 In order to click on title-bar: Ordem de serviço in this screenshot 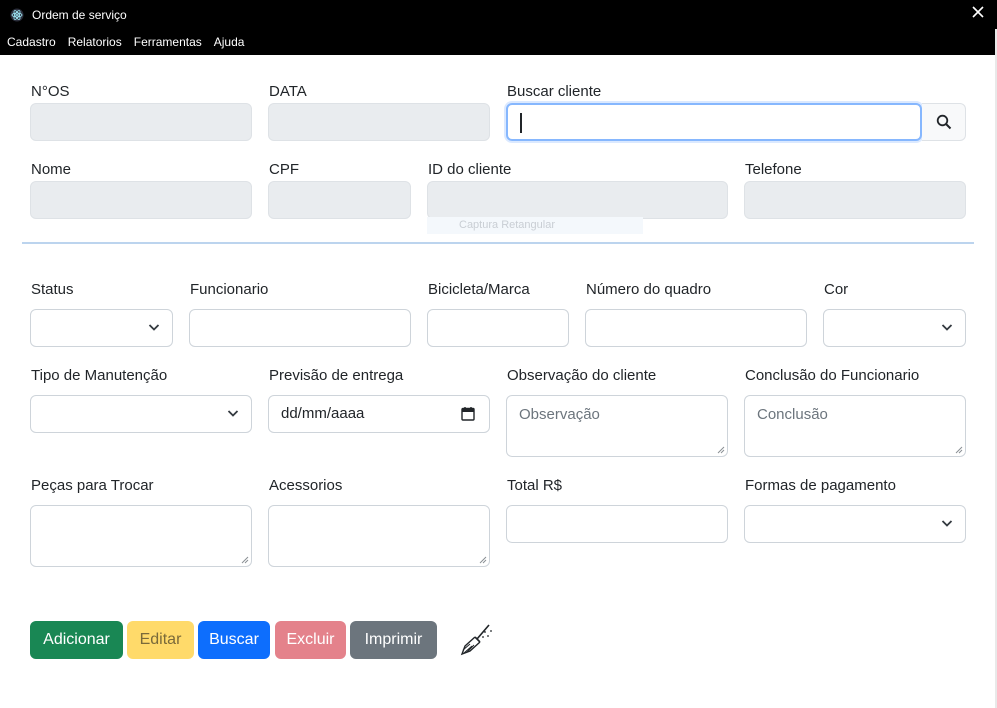, I will do `click(498, 14)`.